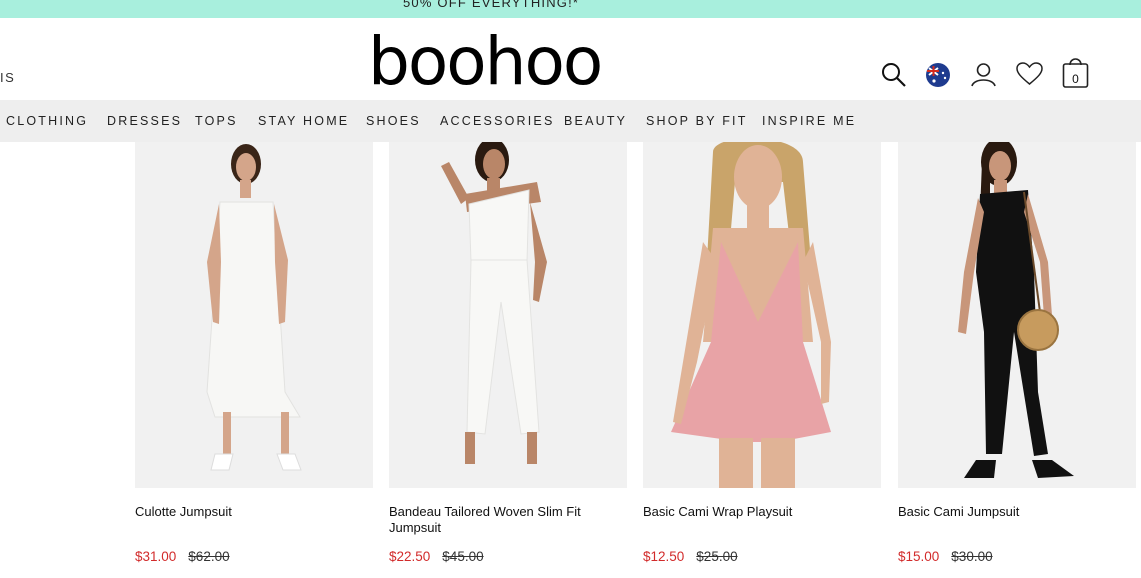 Image resolution: width=1141 pixels, height=578 pixels. What do you see at coordinates (436, 556) in the screenshot?
I see `product-prices: $22.50 $45.00` at bounding box center [436, 556].